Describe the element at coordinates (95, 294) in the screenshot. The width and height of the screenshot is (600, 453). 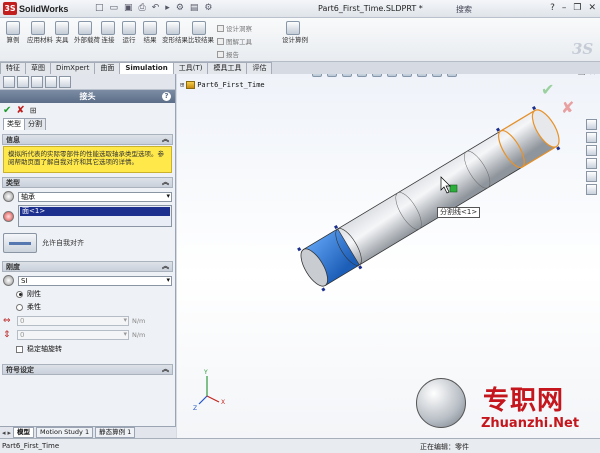
I see `radio-rigid: 刚性` at that location.